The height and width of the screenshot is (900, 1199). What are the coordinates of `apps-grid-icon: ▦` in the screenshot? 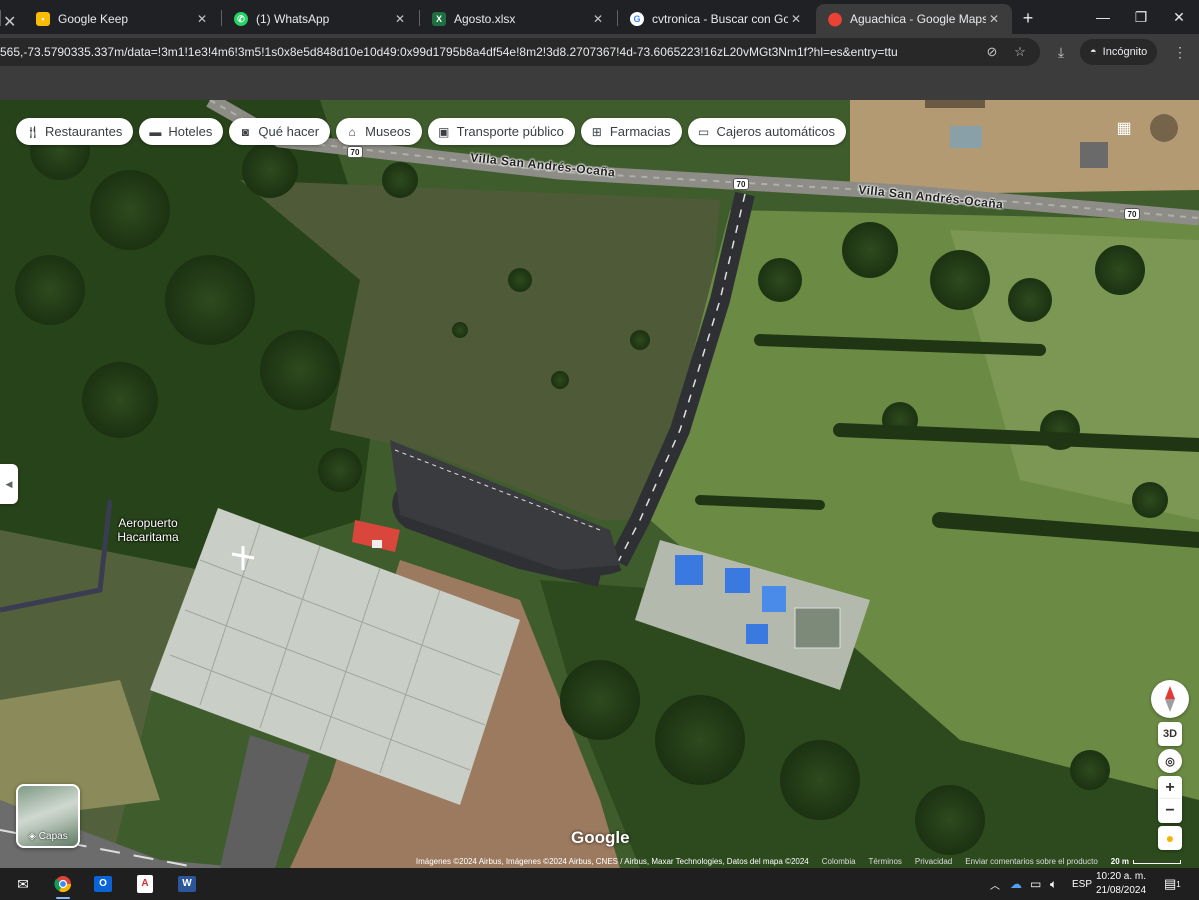 It's located at (1124, 128).